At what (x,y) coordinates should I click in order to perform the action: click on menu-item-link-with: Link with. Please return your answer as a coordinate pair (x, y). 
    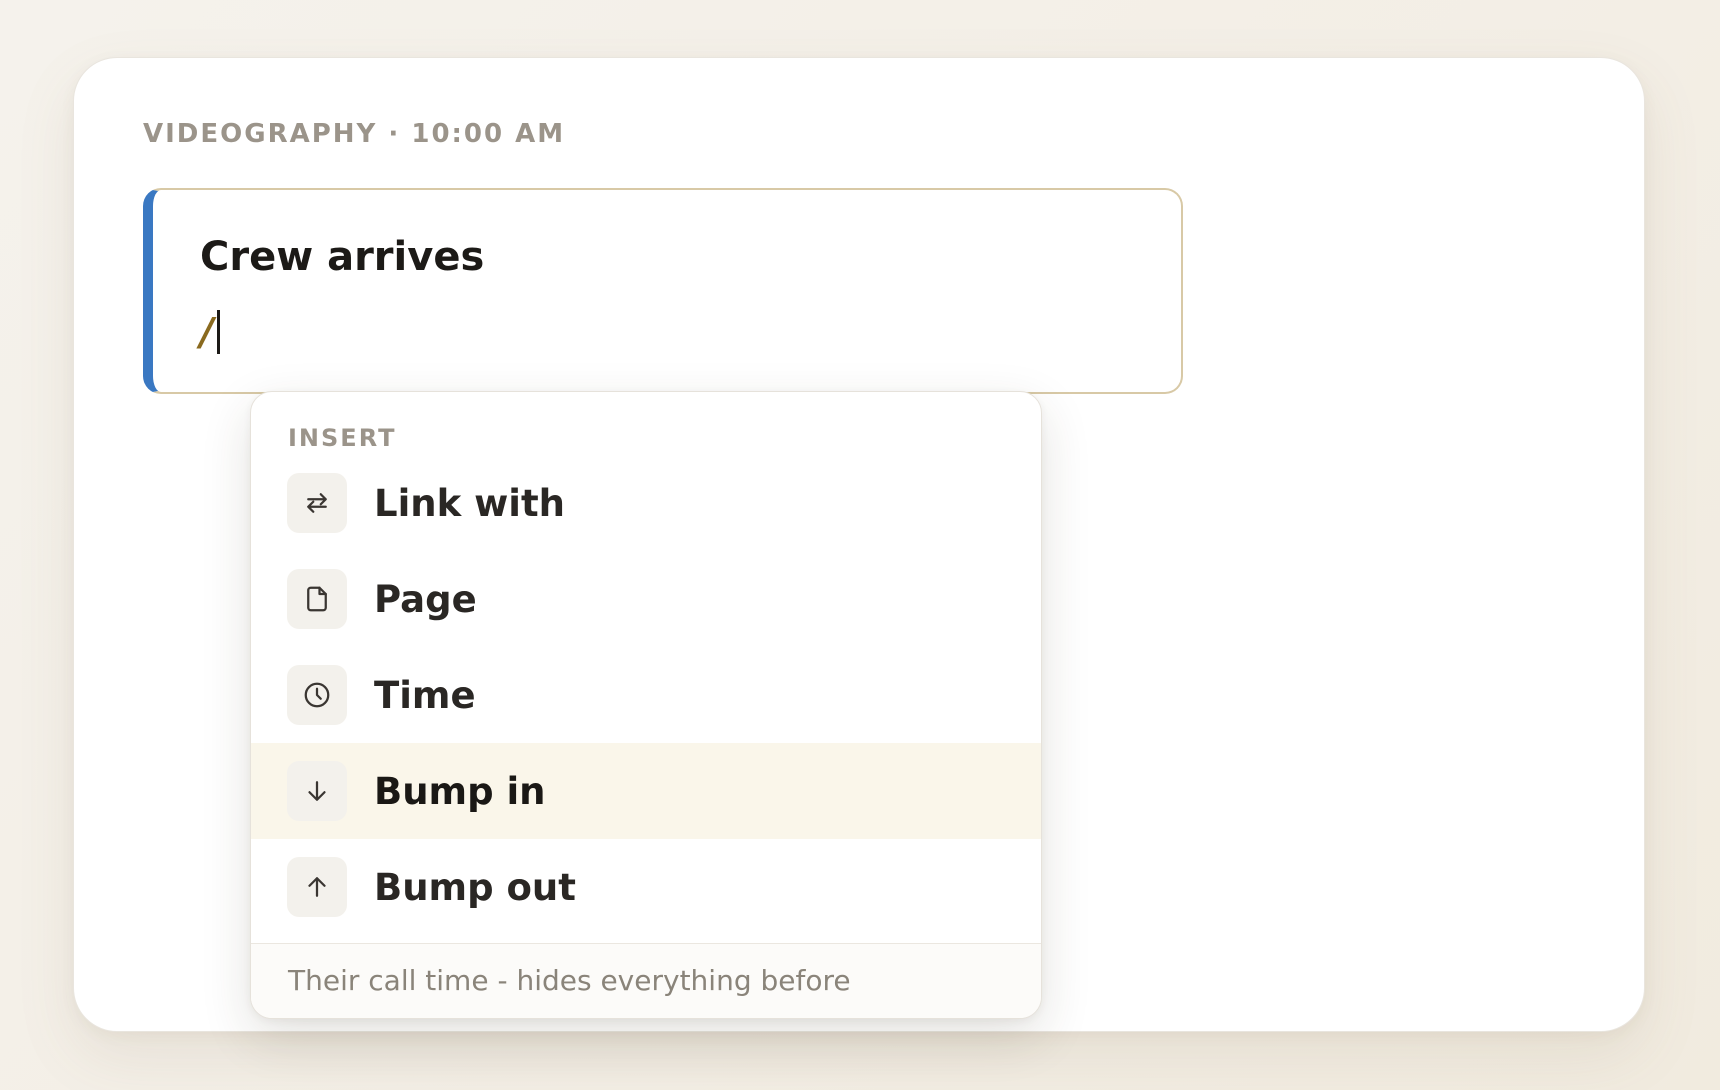
    Looking at the image, I should click on (646, 503).